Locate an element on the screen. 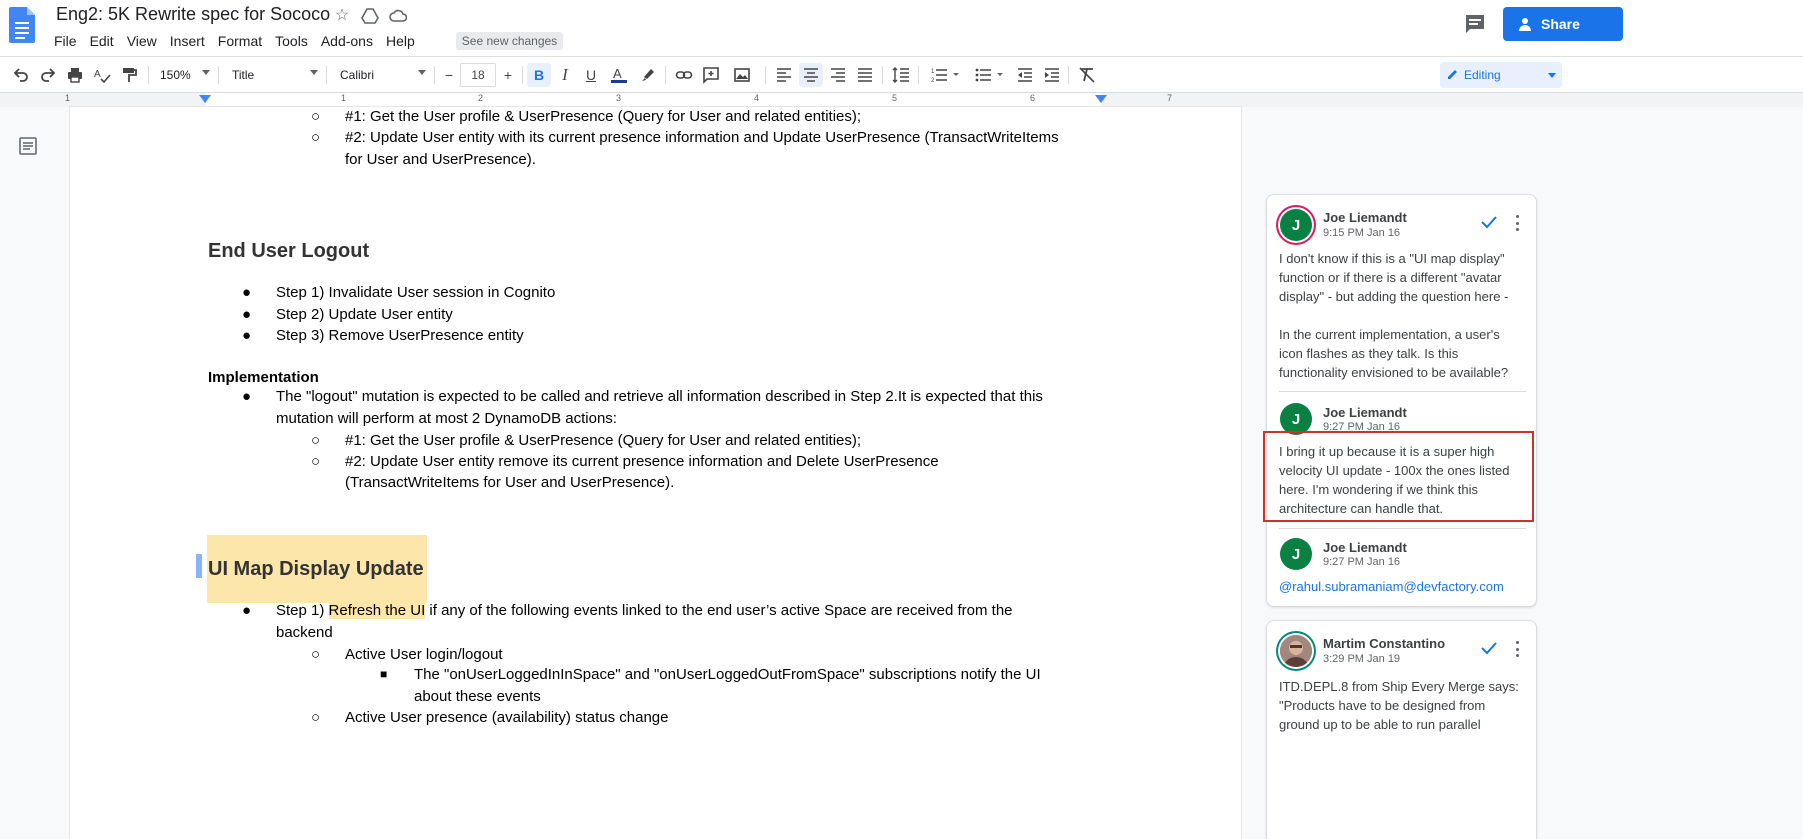  see-new-changes-button: See new changes is located at coordinates (509, 41).